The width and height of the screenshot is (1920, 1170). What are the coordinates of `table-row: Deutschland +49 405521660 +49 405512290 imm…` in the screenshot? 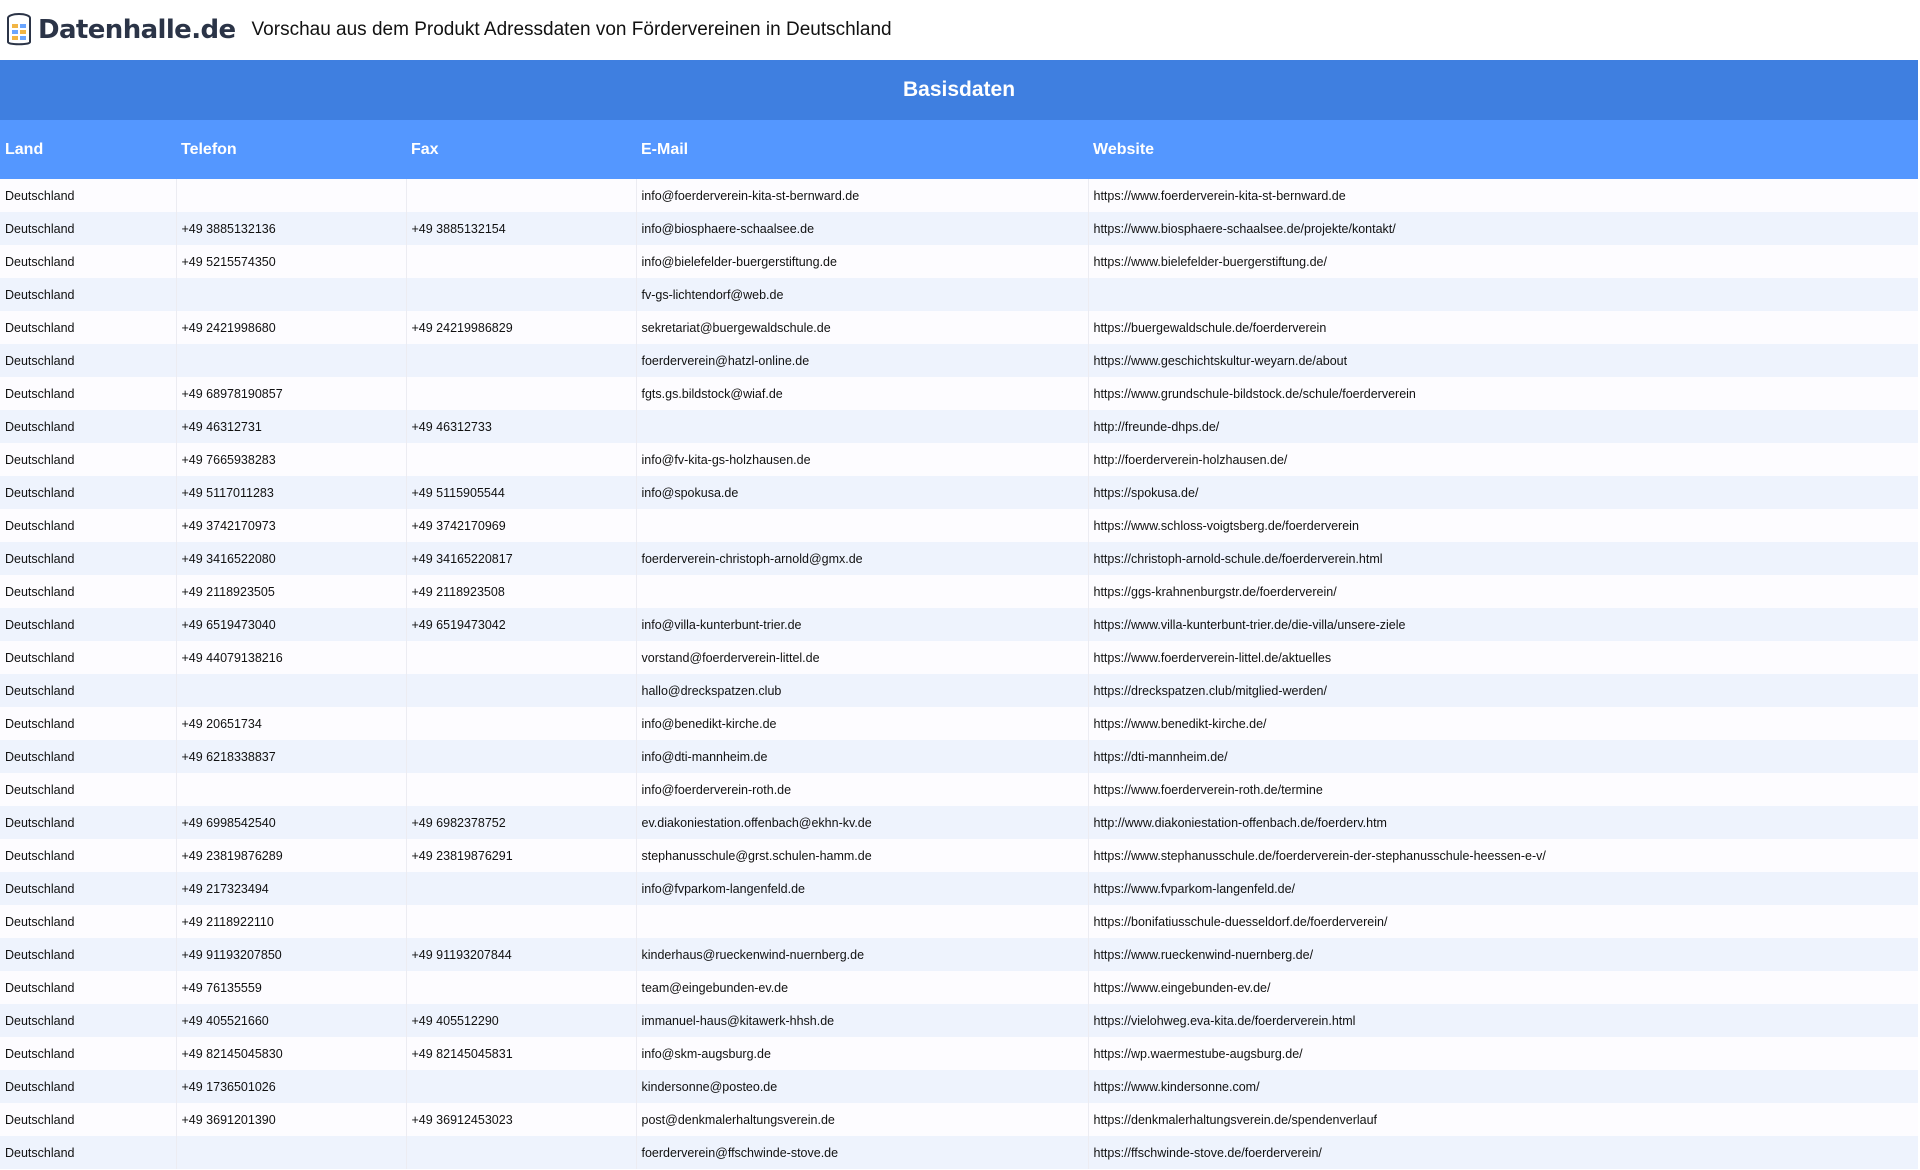 It's located at (959, 1020).